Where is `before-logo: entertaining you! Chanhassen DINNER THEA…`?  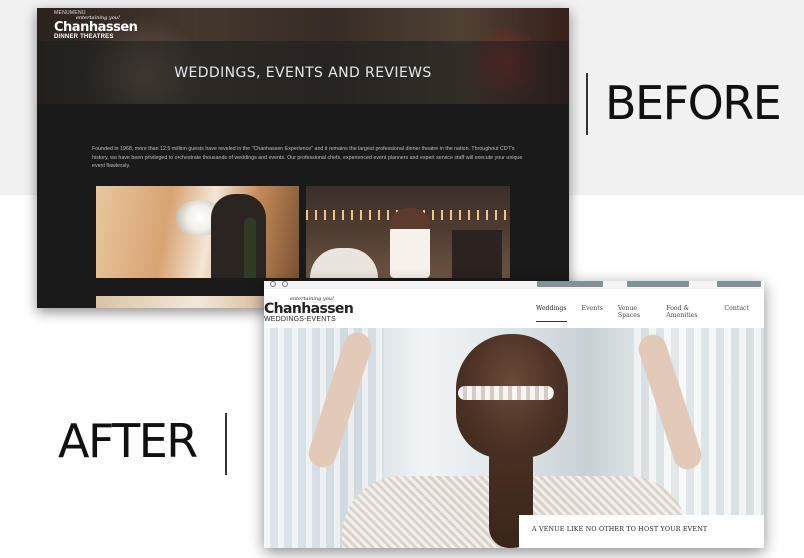 before-logo: entertaining you! Chanhassen DINNER THEA… is located at coordinates (96, 28).